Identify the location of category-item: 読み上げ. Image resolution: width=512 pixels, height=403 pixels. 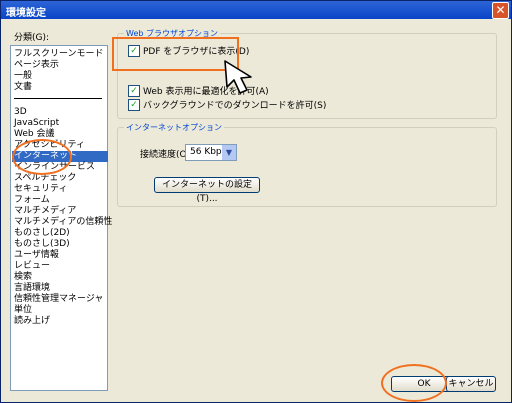
(32, 321).